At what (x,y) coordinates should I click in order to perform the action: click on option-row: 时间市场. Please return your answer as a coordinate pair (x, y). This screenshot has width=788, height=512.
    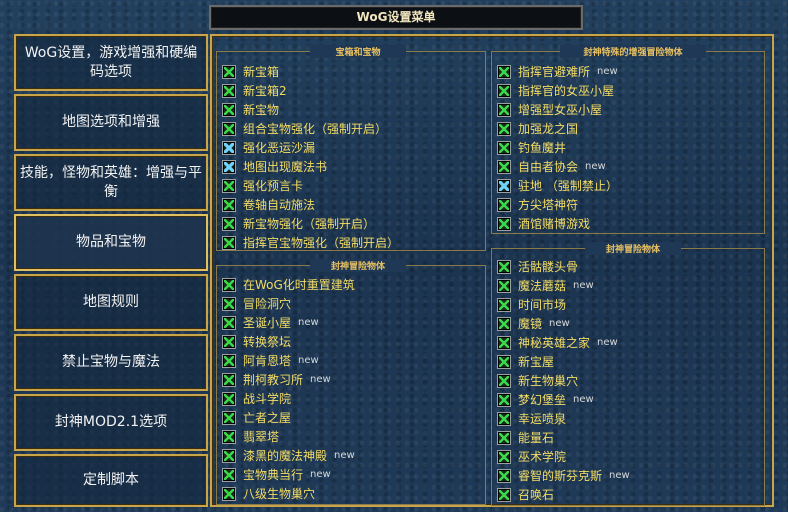
    Looking at the image, I should click on (531, 304).